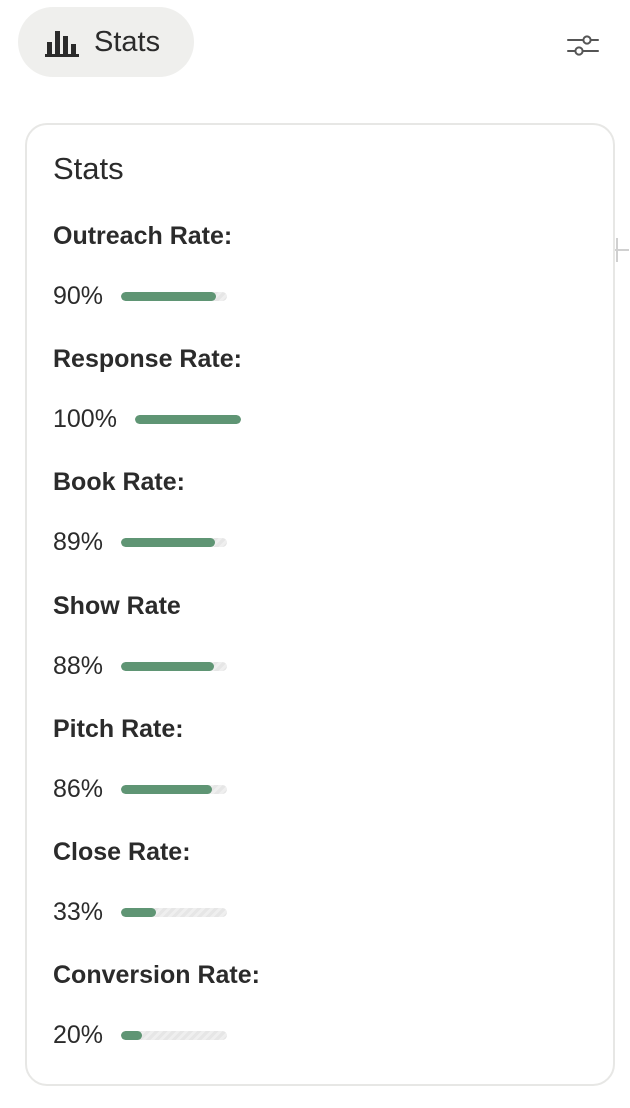 The image size is (630, 1108). I want to click on metric-label: Close Rate:, so click(122, 851).